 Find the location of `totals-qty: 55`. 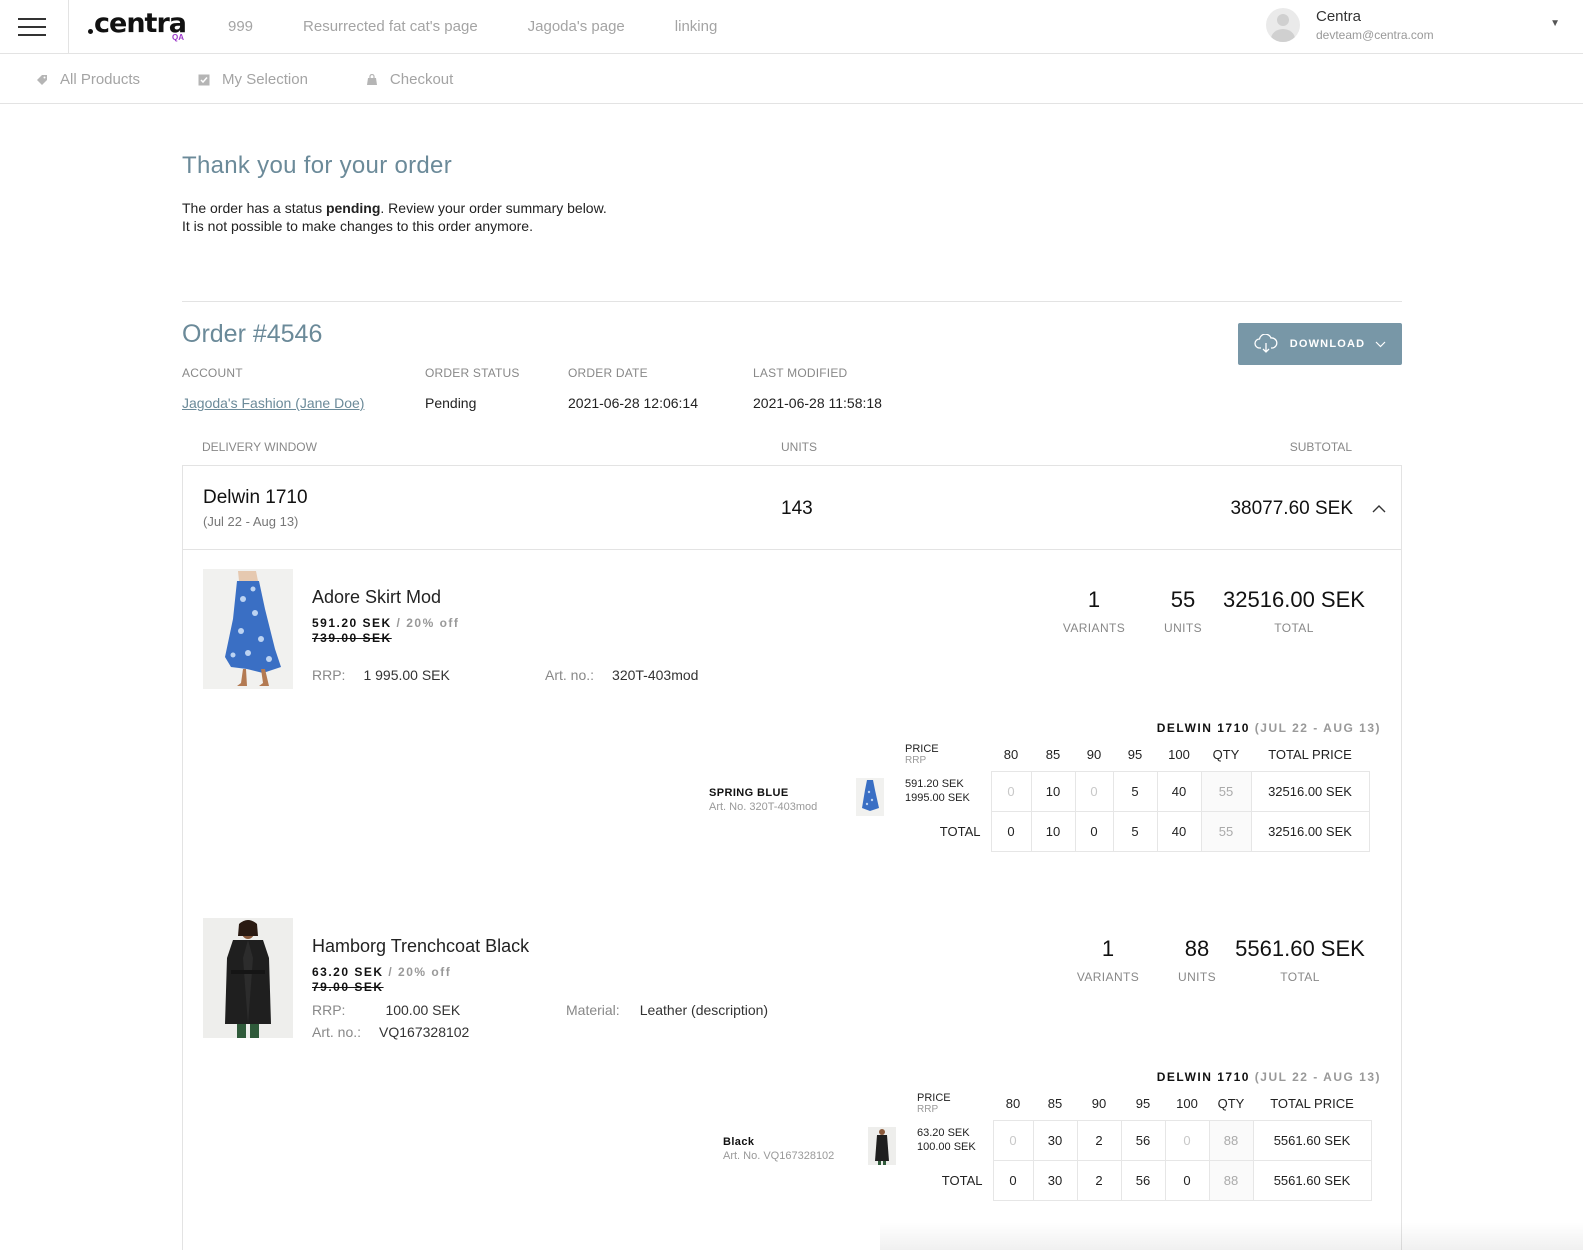

totals-qty: 55 is located at coordinates (1226, 831).